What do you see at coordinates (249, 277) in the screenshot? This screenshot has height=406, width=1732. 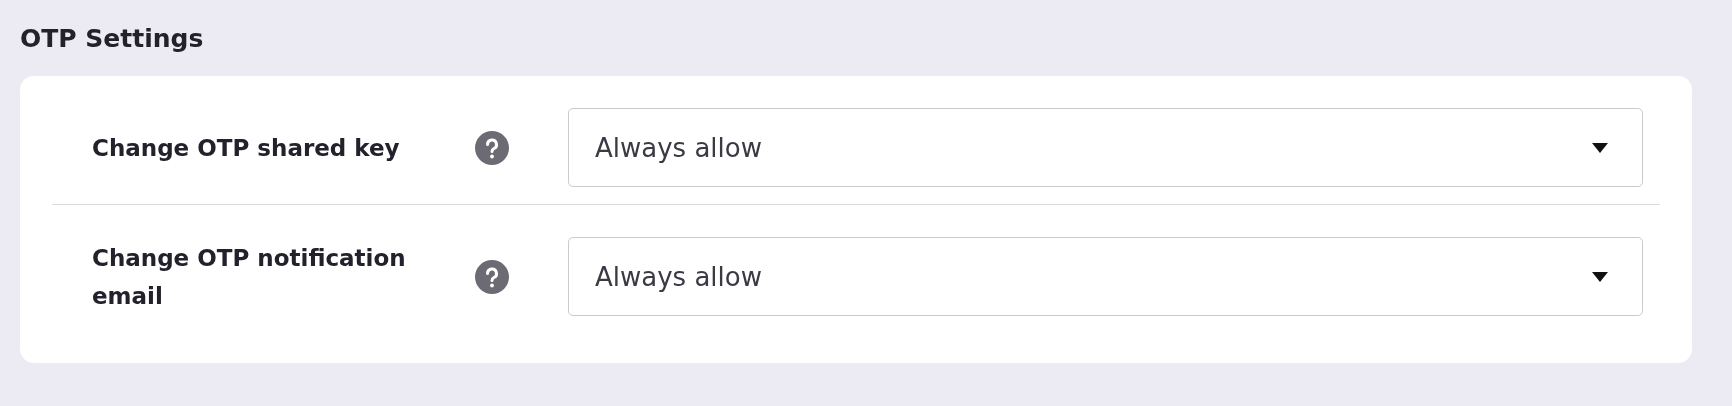 I see `setting-label: Change OTP notification email` at bounding box center [249, 277].